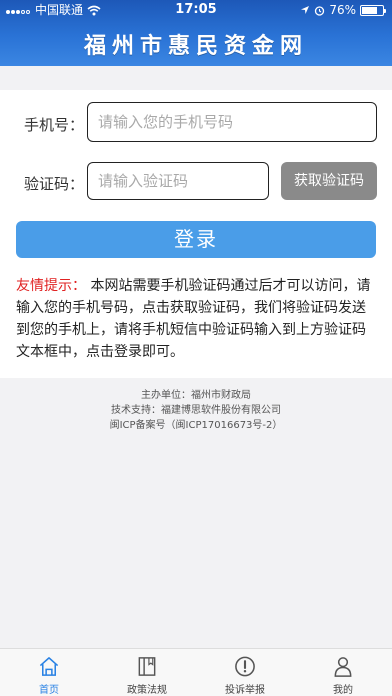  I want to click on get-code-button: 获取验证码, so click(329, 181).